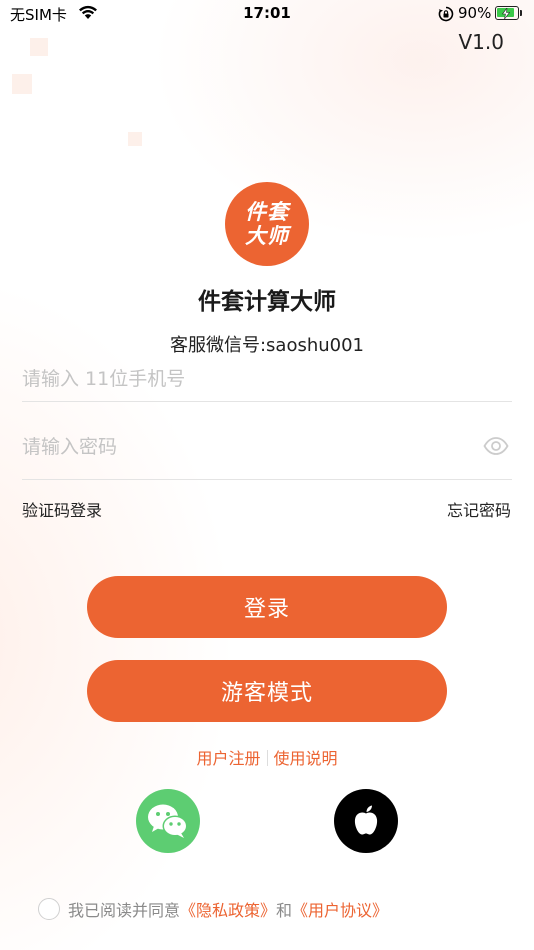  I want to click on agreement-and: 和, so click(284, 910).